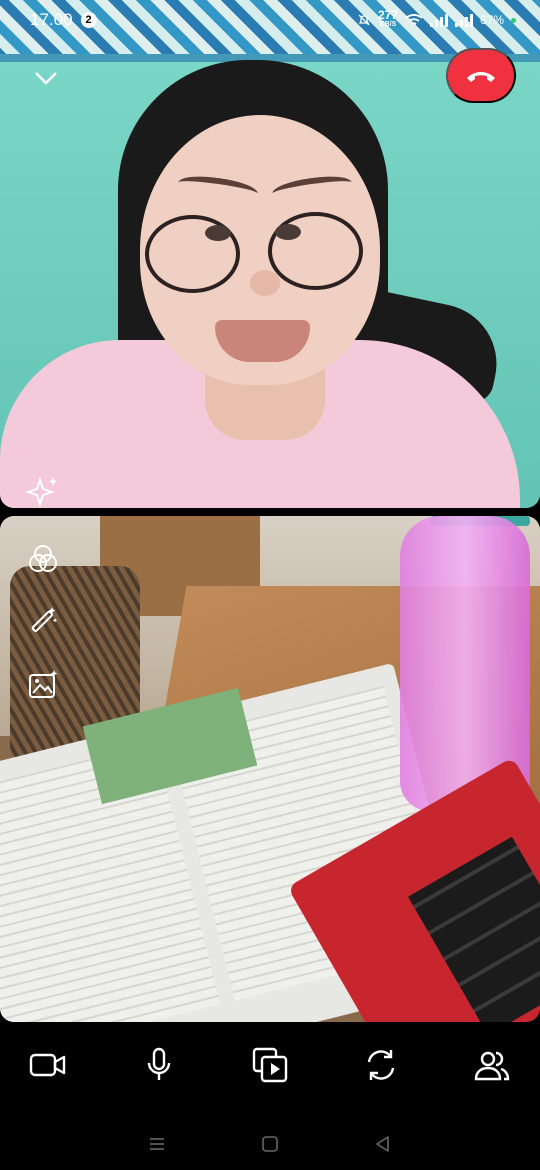 The height and width of the screenshot is (1170, 540). What do you see at coordinates (288, 232) in the screenshot?
I see `right-eye` at bounding box center [288, 232].